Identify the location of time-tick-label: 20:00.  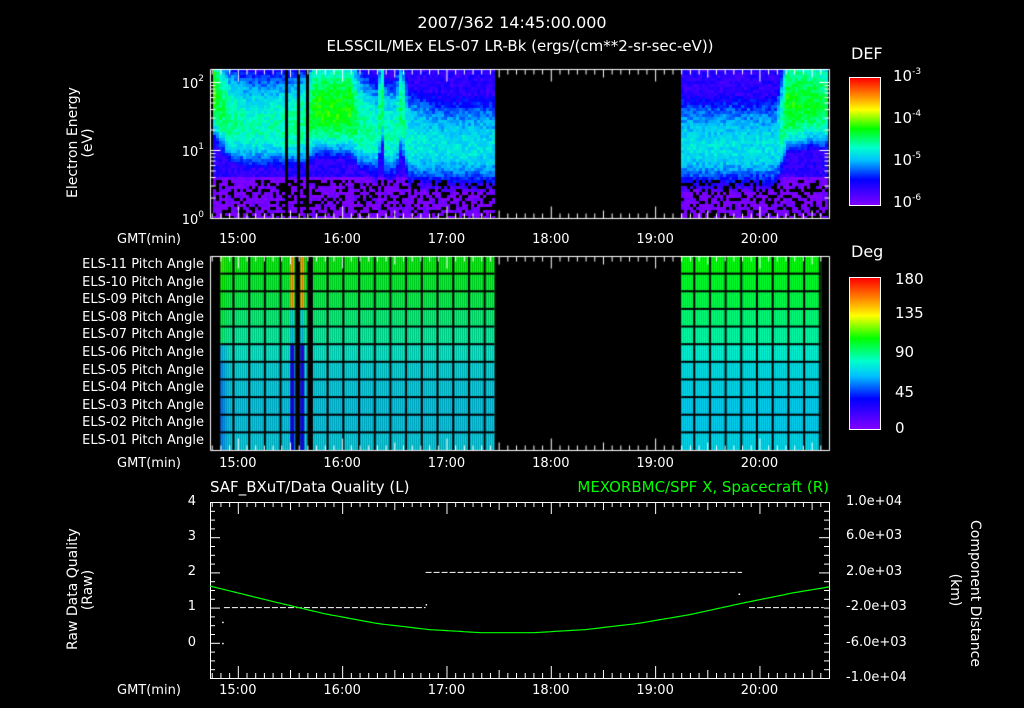
(759, 690).